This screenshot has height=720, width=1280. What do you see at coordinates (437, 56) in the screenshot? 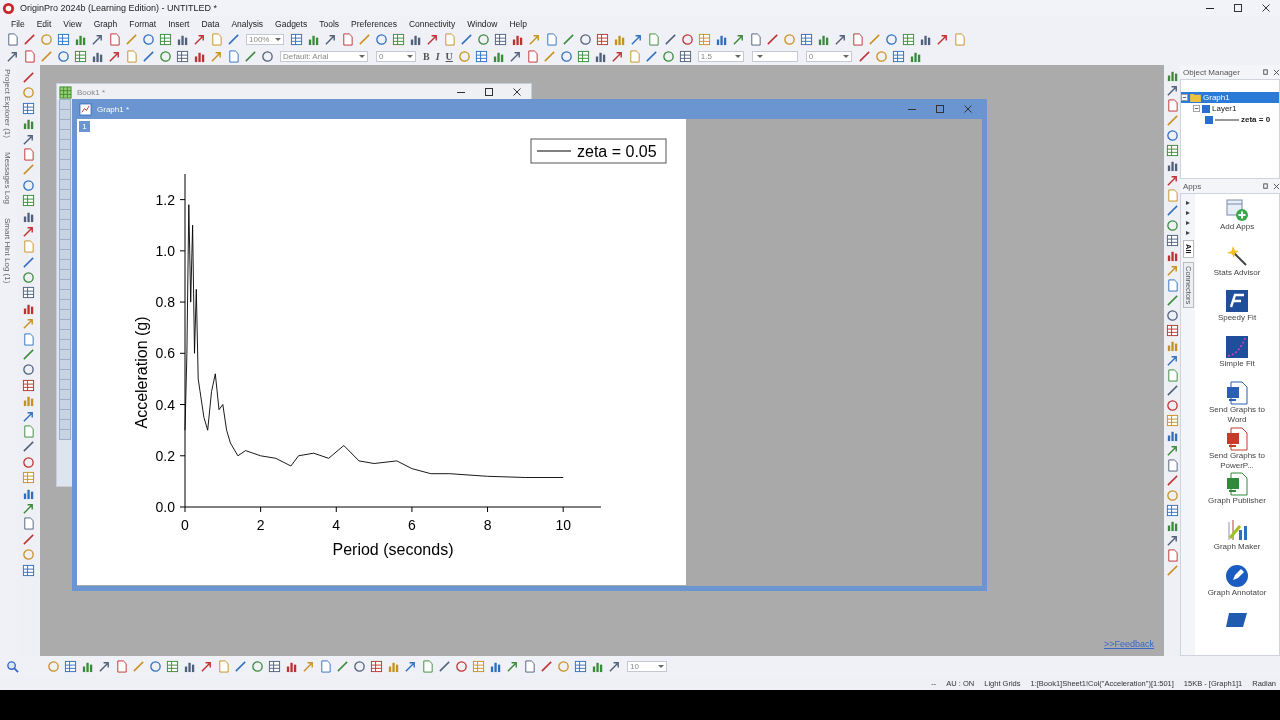
I see `format-button: I` at bounding box center [437, 56].